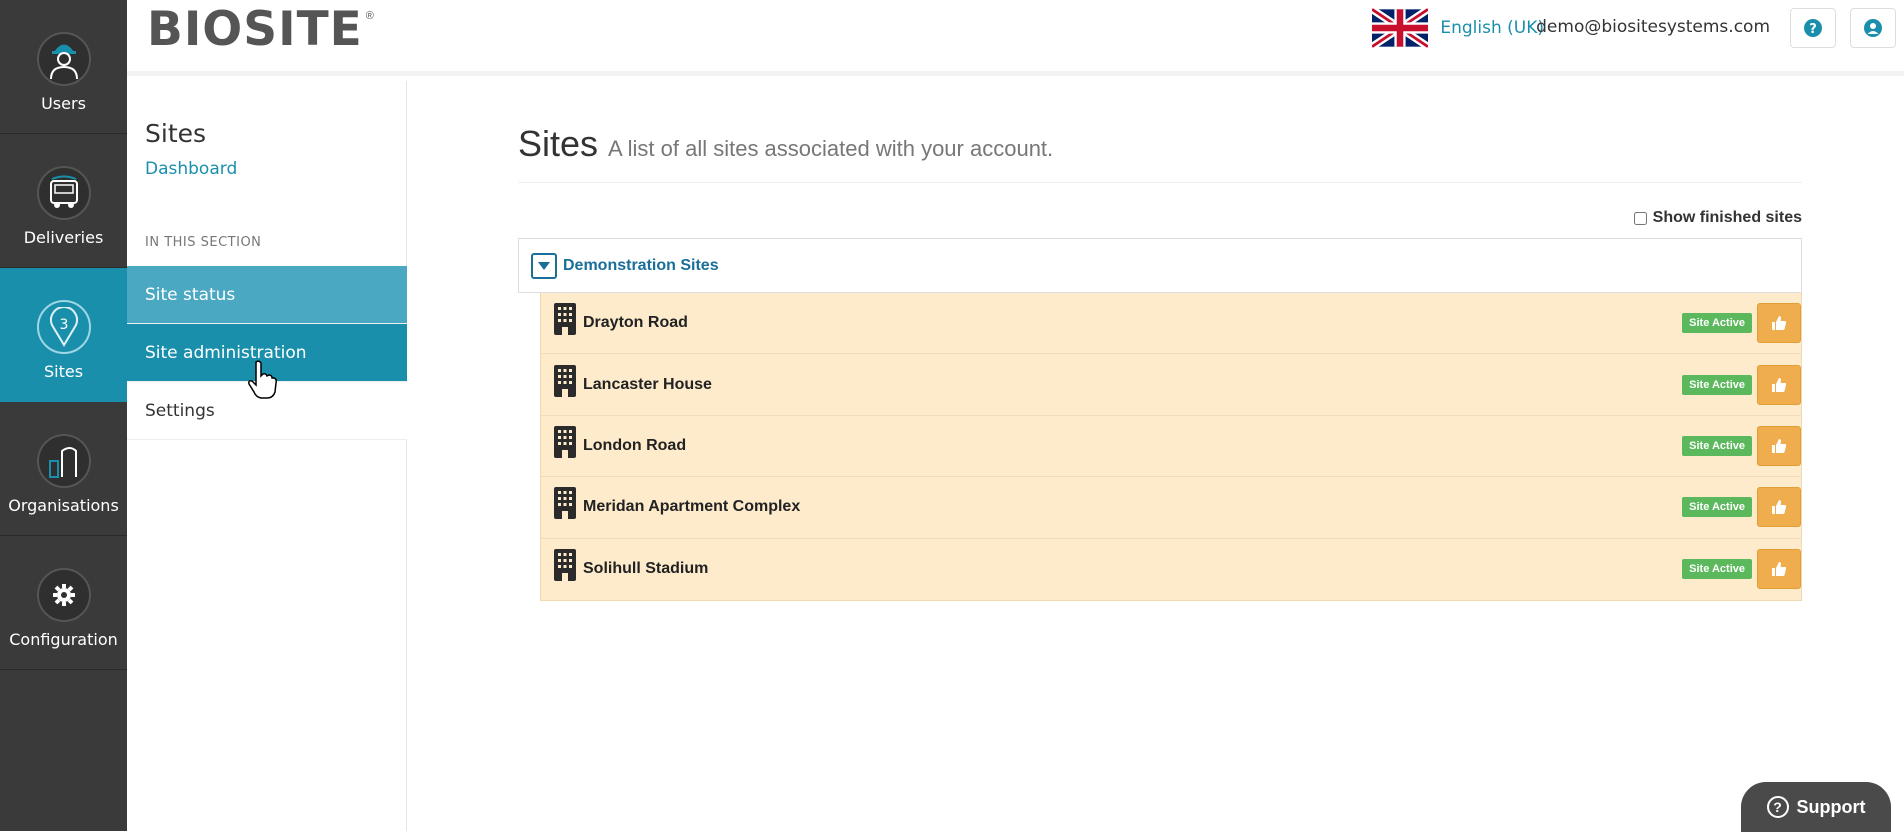  Describe the element at coordinates (558, 143) in the screenshot. I see `page-title: Sites` at that location.